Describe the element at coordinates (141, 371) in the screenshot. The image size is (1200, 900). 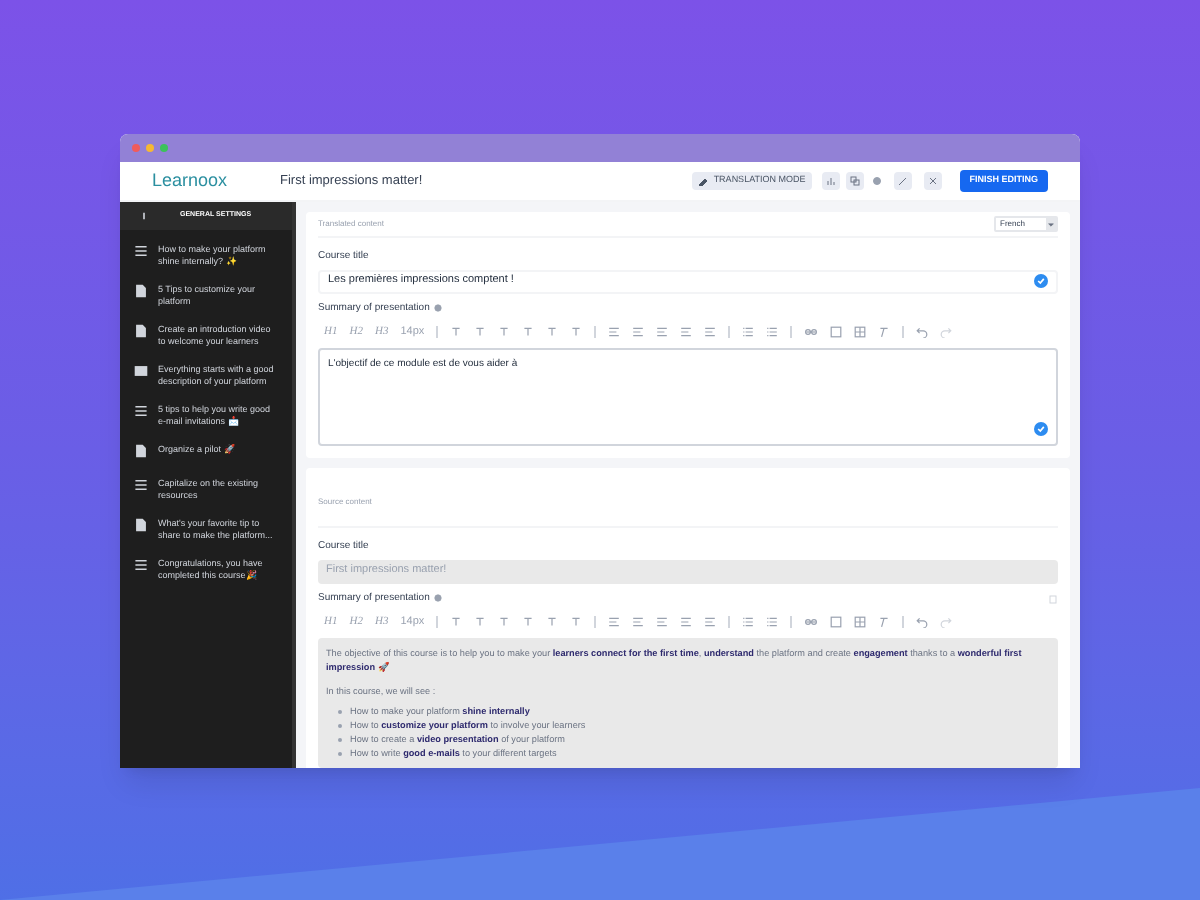
I see `screen-icon` at that location.